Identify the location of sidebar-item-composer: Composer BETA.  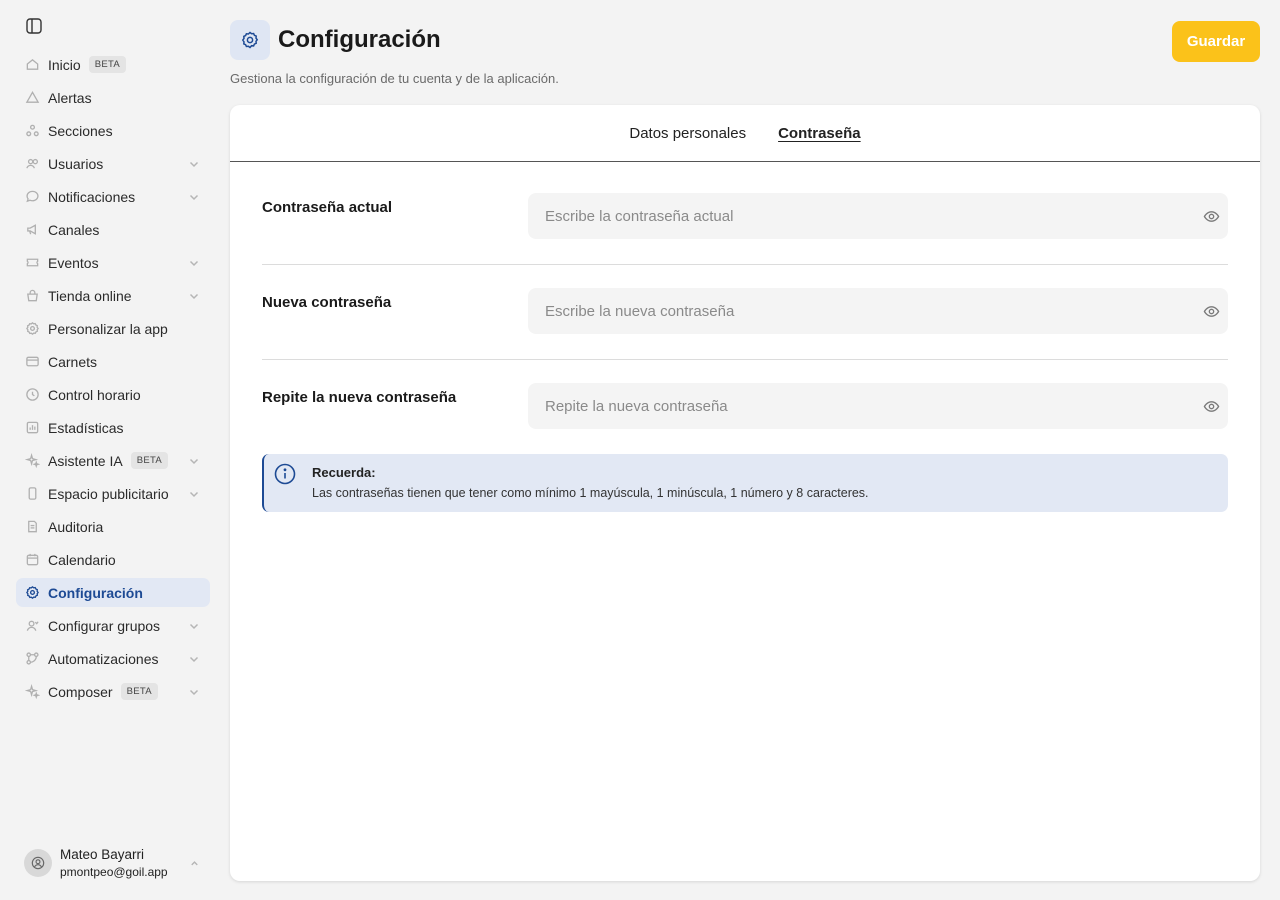
(113, 691).